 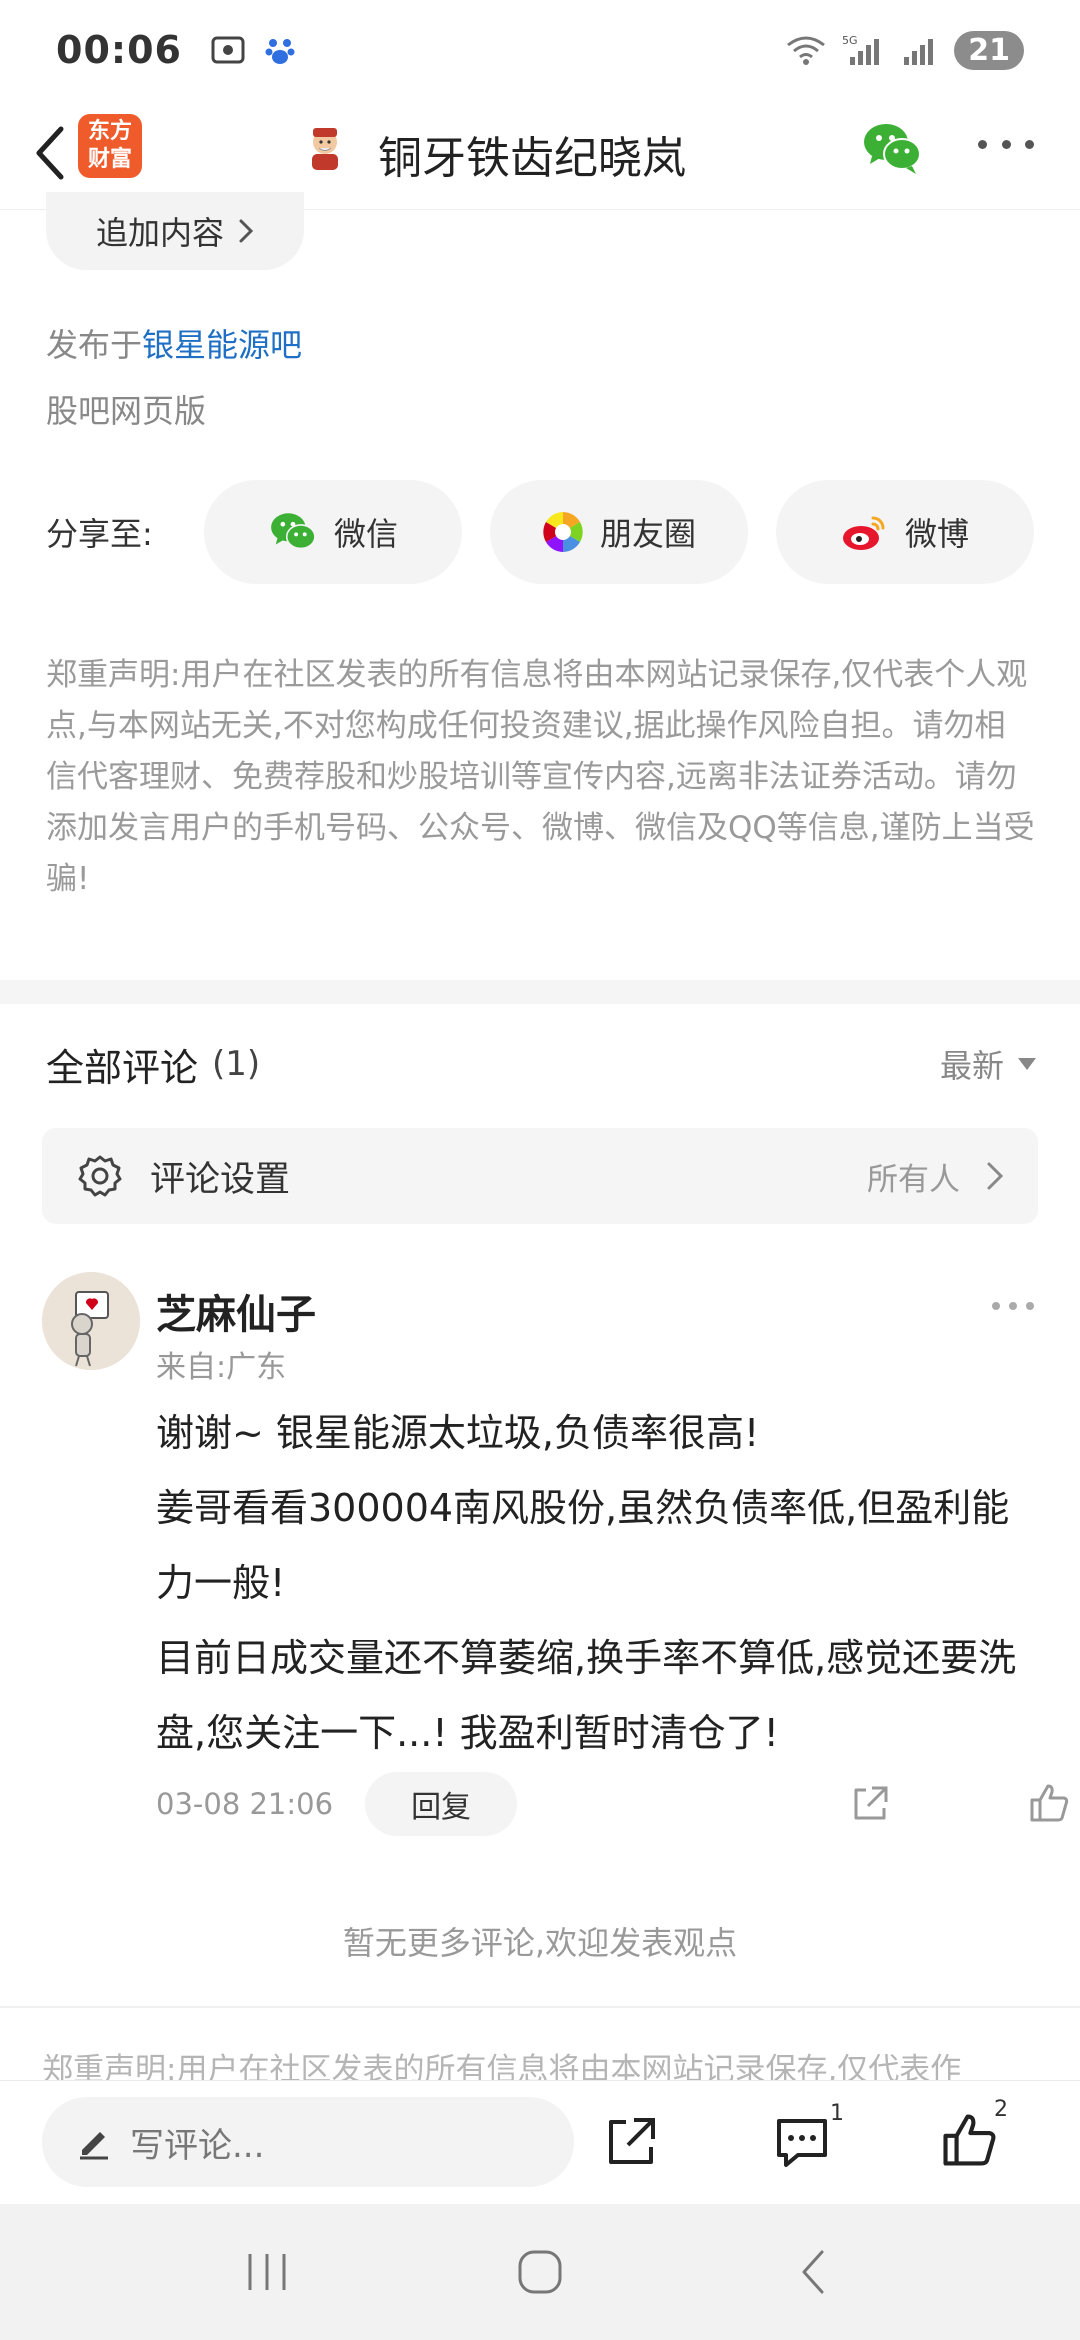 What do you see at coordinates (100, 1176) in the screenshot?
I see `gear-icon` at bounding box center [100, 1176].